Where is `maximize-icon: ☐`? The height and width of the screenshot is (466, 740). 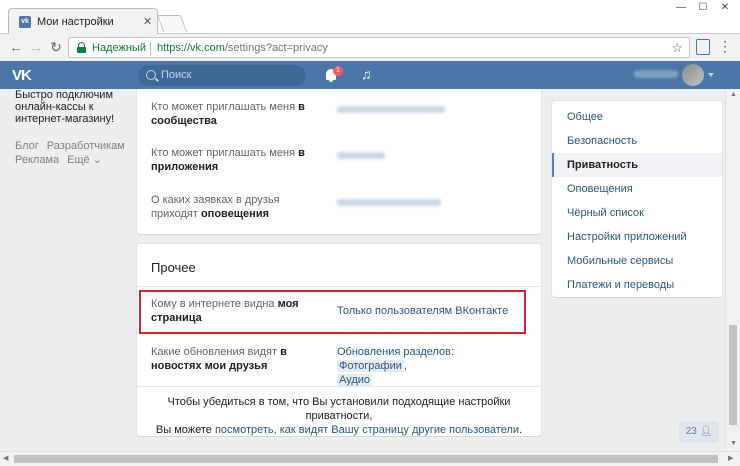 maximize-icon: ☐ is located at coordinates (703, 8).